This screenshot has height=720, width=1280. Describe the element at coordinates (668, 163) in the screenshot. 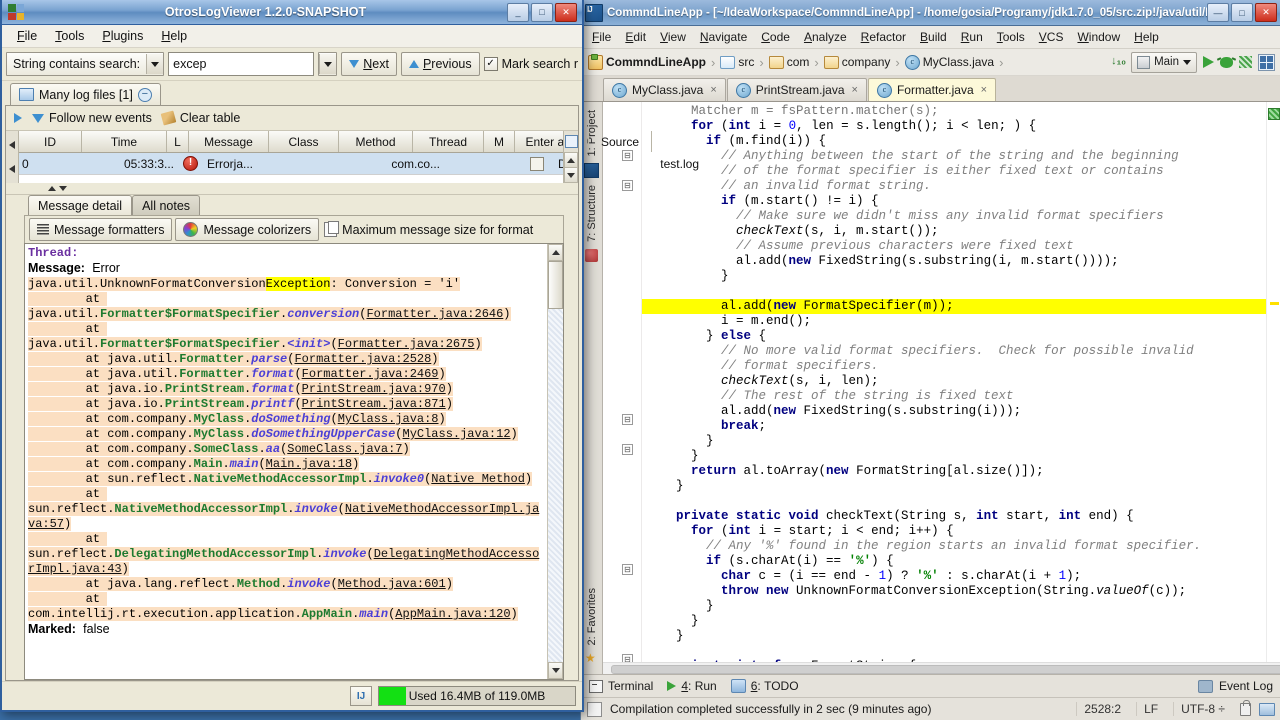

I see `table-cell-source: test.log` at that location.